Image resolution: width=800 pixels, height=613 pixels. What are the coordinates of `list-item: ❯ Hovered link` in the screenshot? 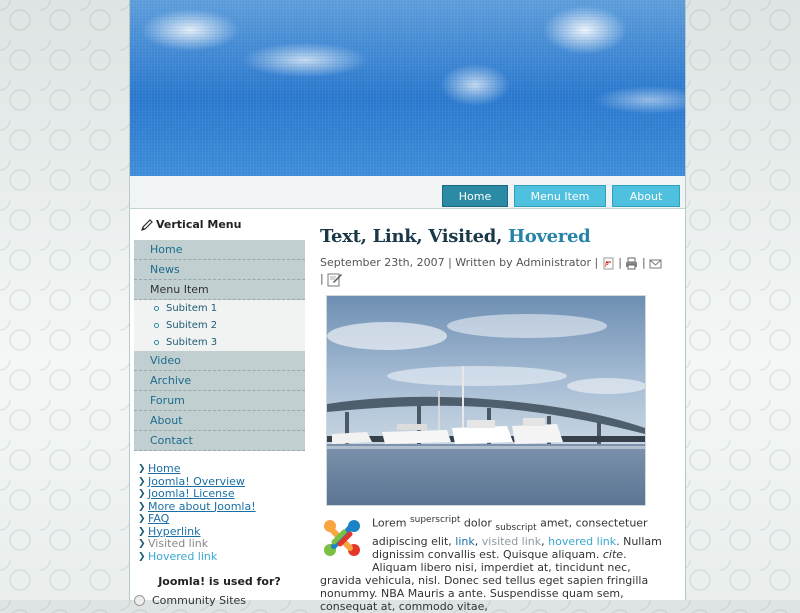 It's located at (221, 557).